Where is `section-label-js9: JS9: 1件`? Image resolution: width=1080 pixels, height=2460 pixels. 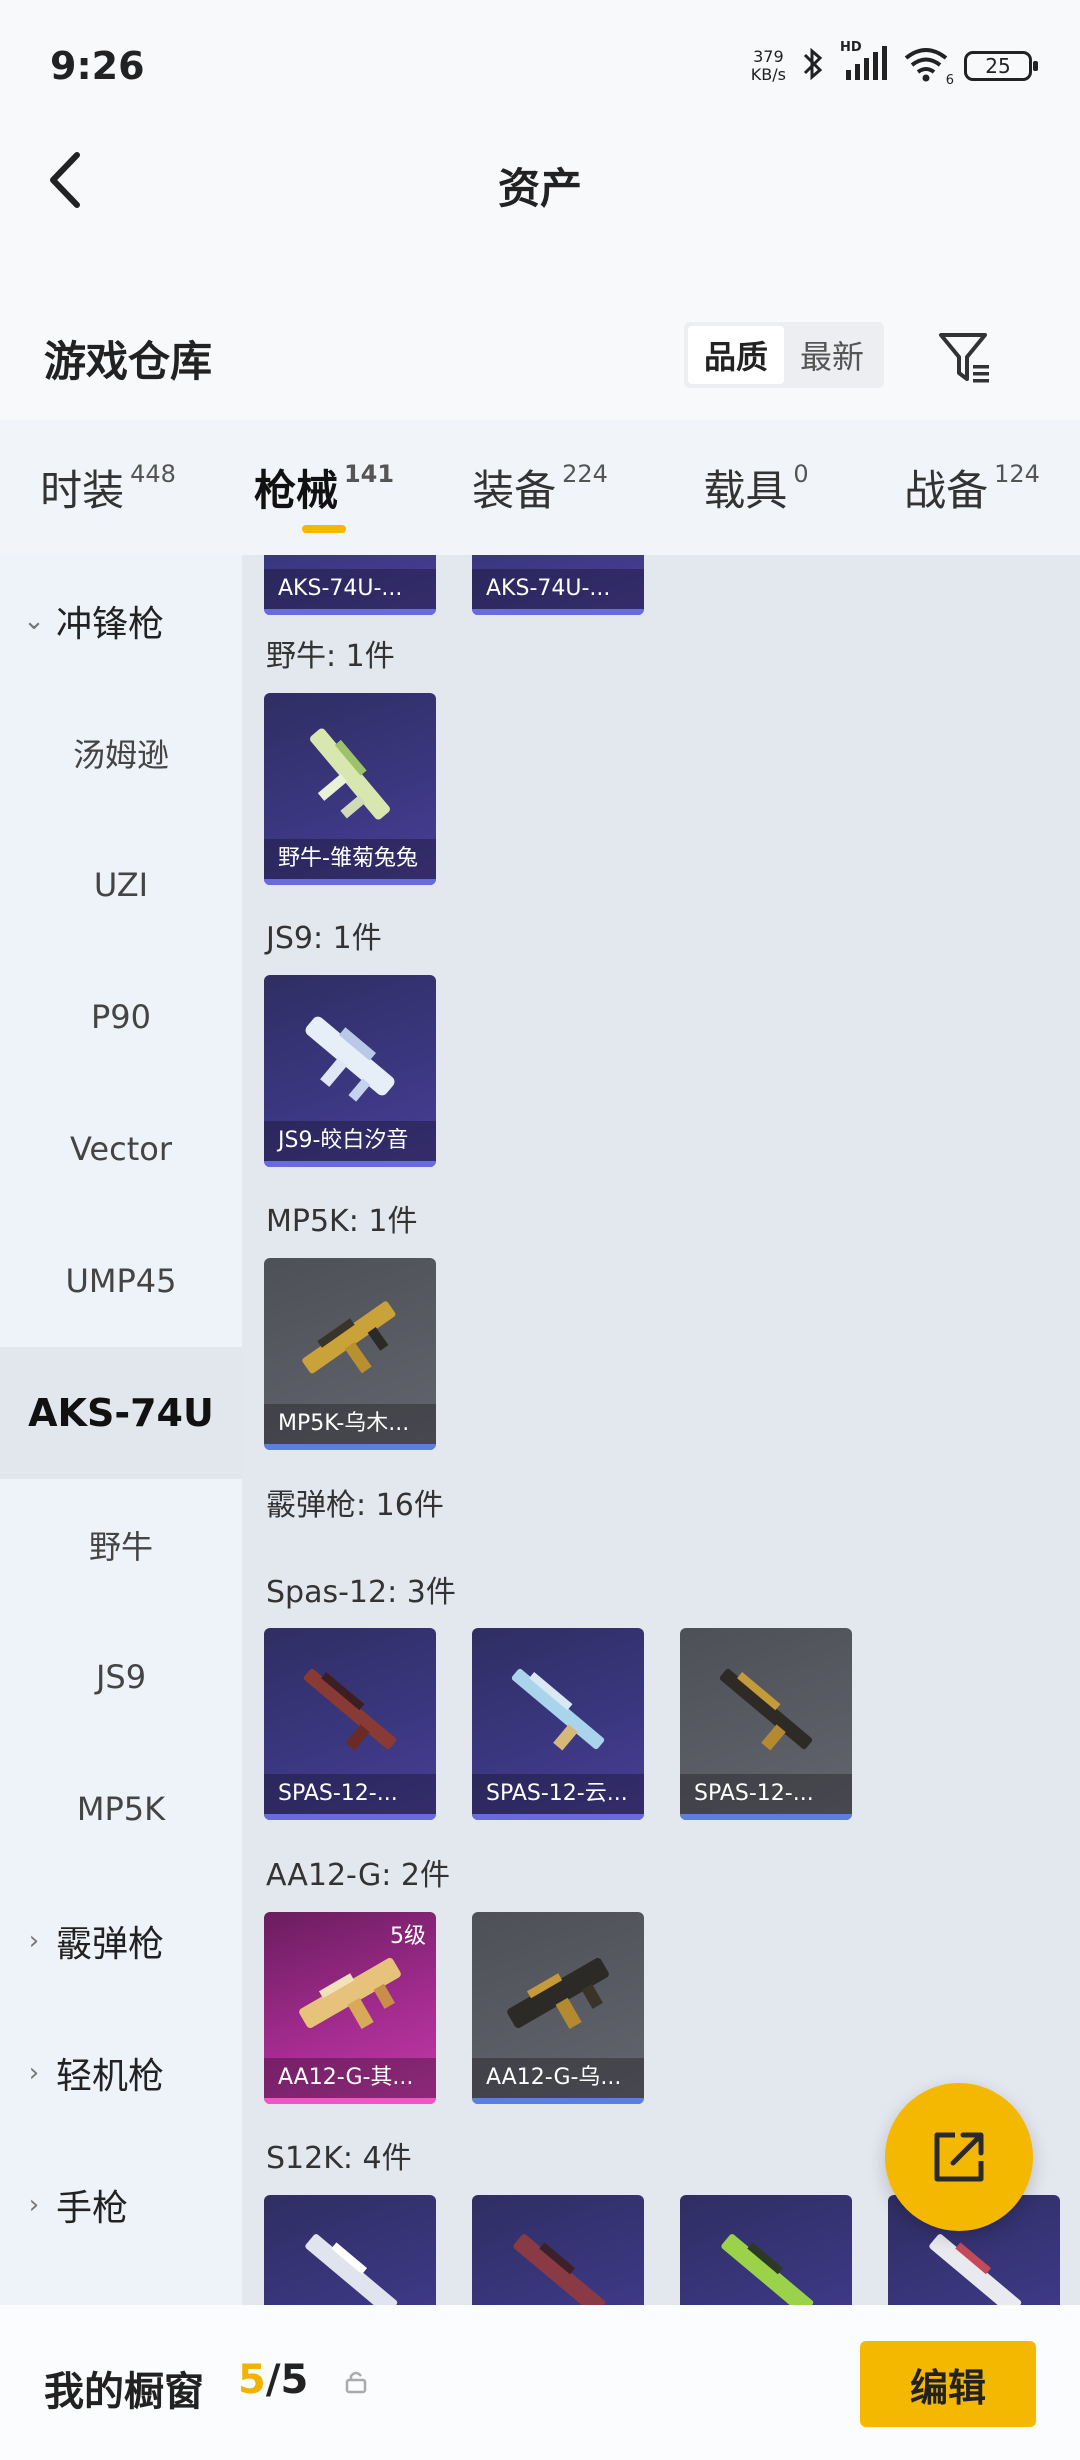 section-label-js9: JS9: 1件 is located at coordinates (324, 938).